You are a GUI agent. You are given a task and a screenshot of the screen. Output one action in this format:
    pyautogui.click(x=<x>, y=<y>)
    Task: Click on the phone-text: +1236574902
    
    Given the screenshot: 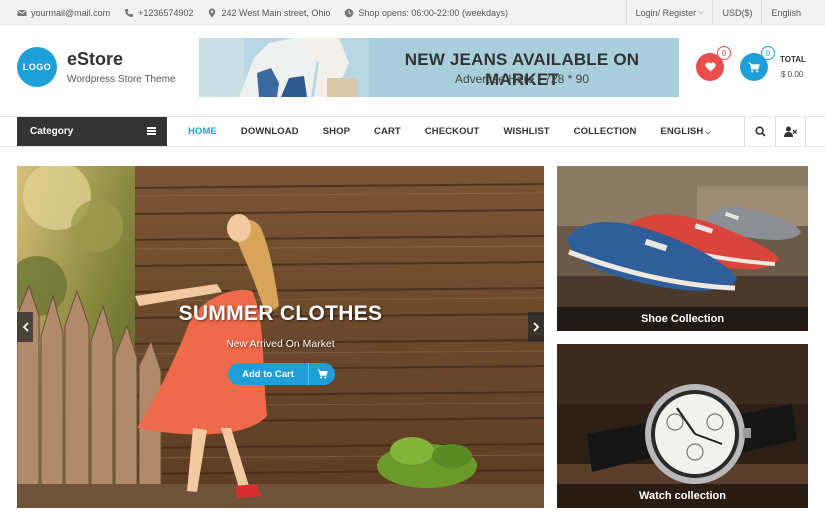 What is the action you would take?
    pyautogui.click(x=166, y=12)
    